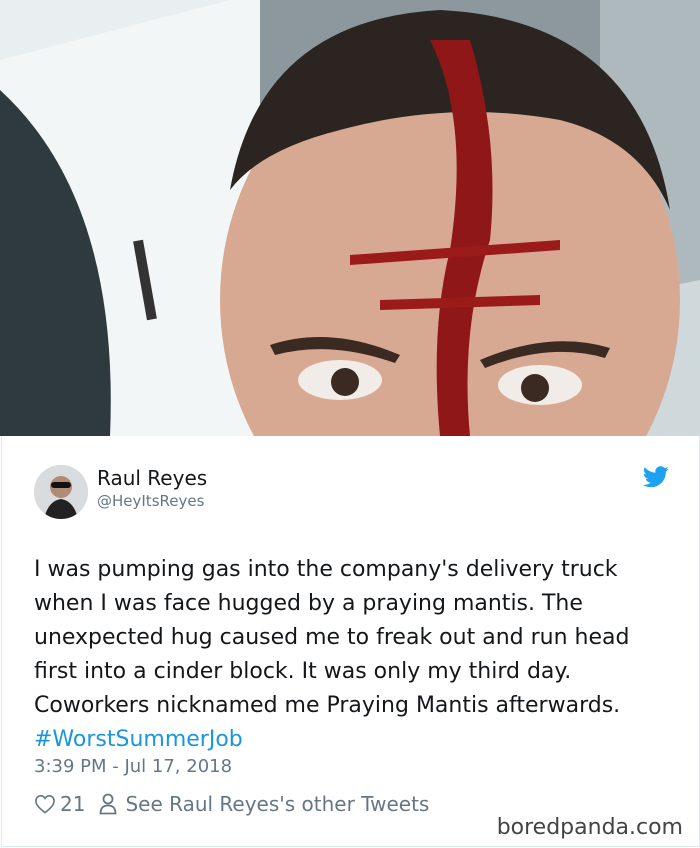  What do you see at coordinates (72, 804) in the screenshot?
I see `like-count: 21` at bounding box center [72, 804].